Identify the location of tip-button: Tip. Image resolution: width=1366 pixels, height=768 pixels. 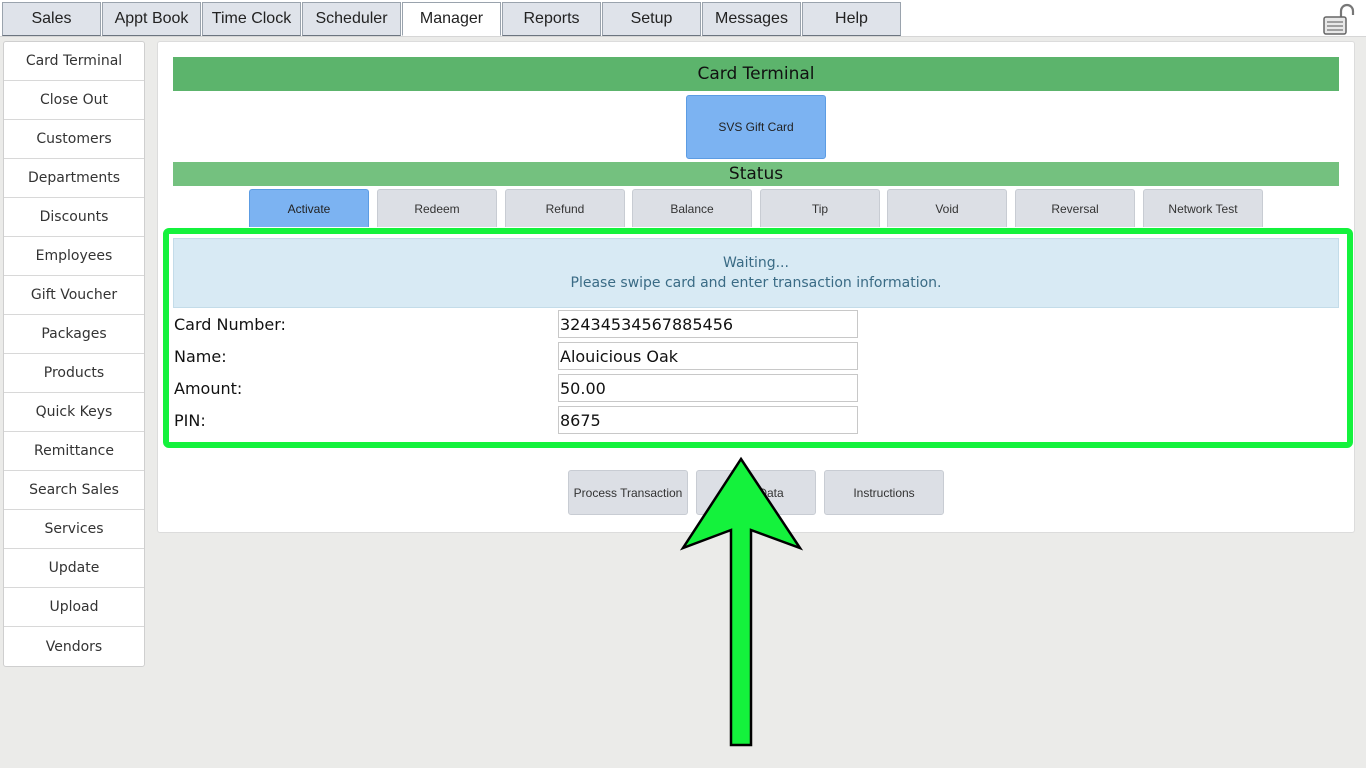
(820, 208).